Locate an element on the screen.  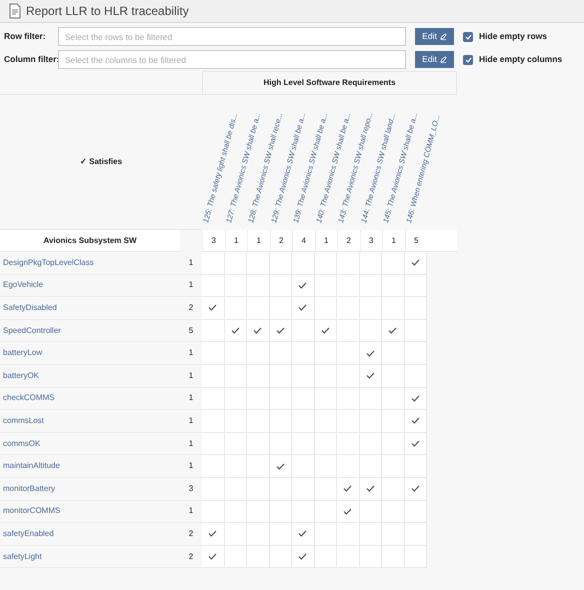
row-group-header: Avionics Subsystem SW is located at coordinates (90, 240).